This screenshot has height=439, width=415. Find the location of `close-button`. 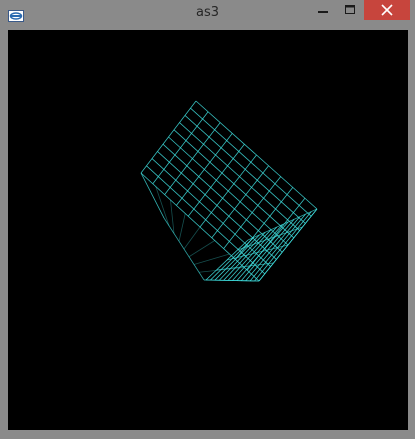

close-button is located at coordinates (387, 10).